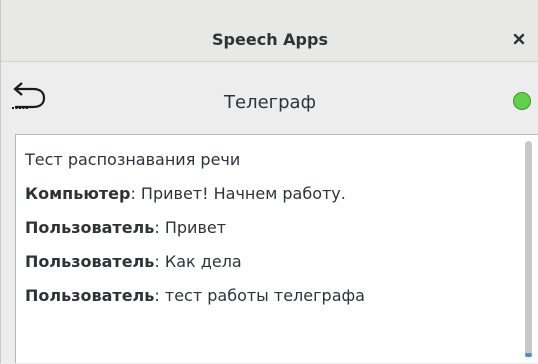 Image resolution: width=538 pixels, height=364 pixels. What do you see at coordinates (522, 101) in the screenshot?
I see `status-indicator` at bounding box center [522, 101].